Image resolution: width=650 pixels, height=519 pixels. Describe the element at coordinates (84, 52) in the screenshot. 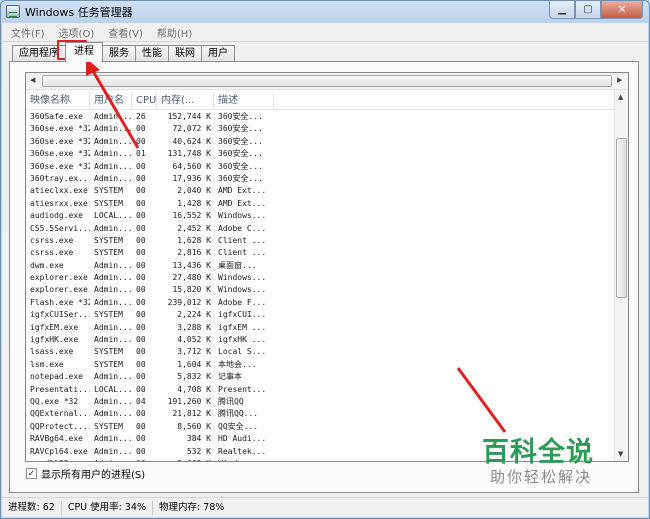

I see `tab-processes: 进程` at that location.